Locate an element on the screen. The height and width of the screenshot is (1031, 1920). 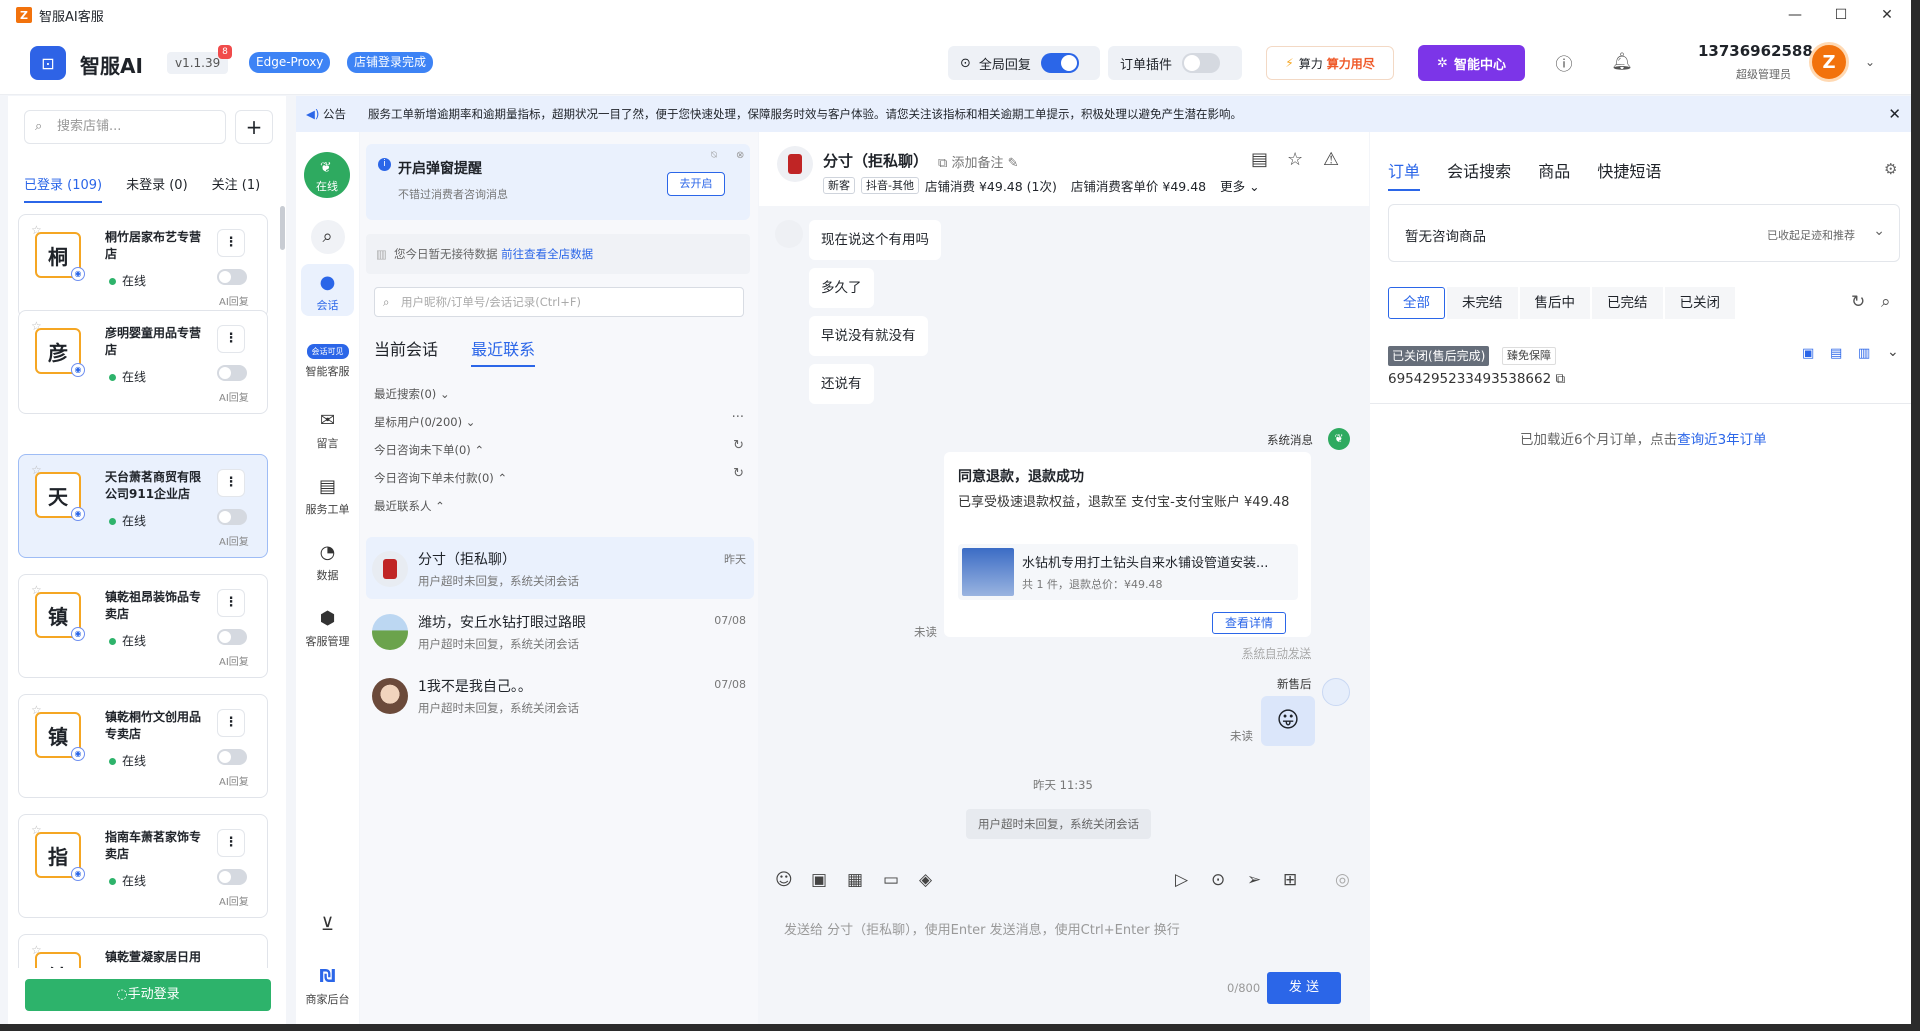
nav-item-download: ⊻ is located at coordinates (327, 926).